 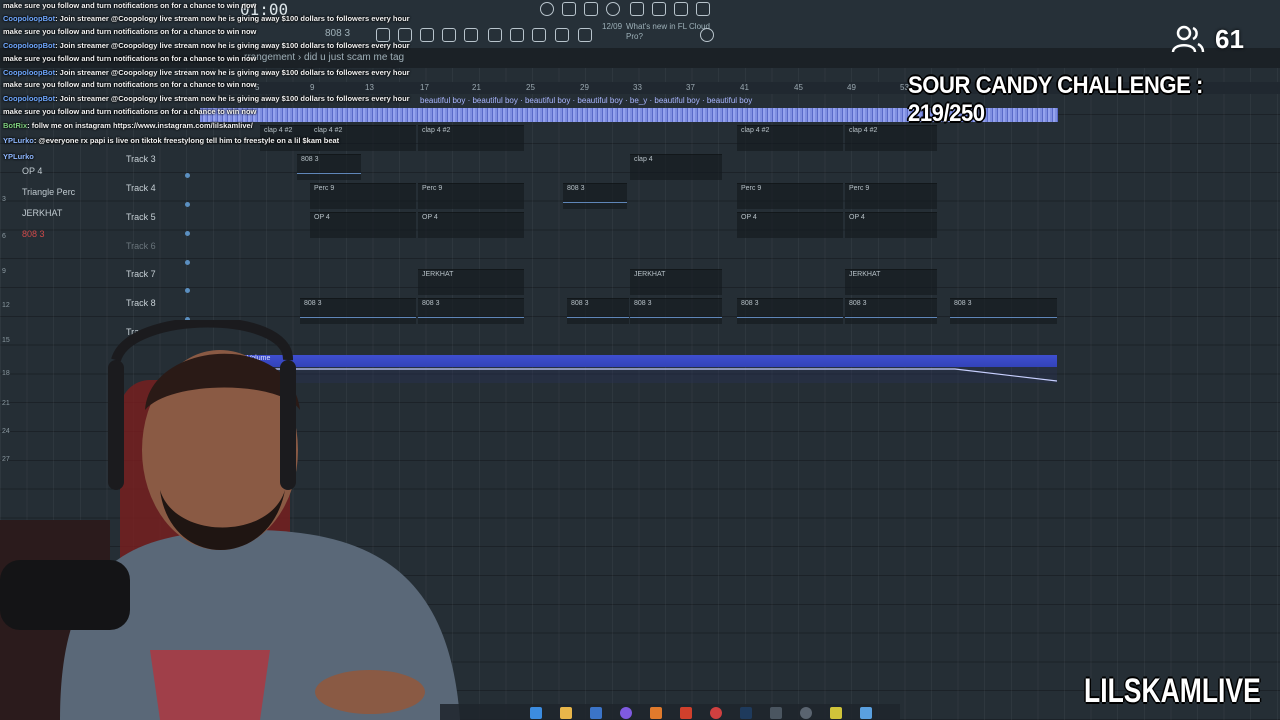 I want to click on mixer-icon, so click(x=449, y=35).